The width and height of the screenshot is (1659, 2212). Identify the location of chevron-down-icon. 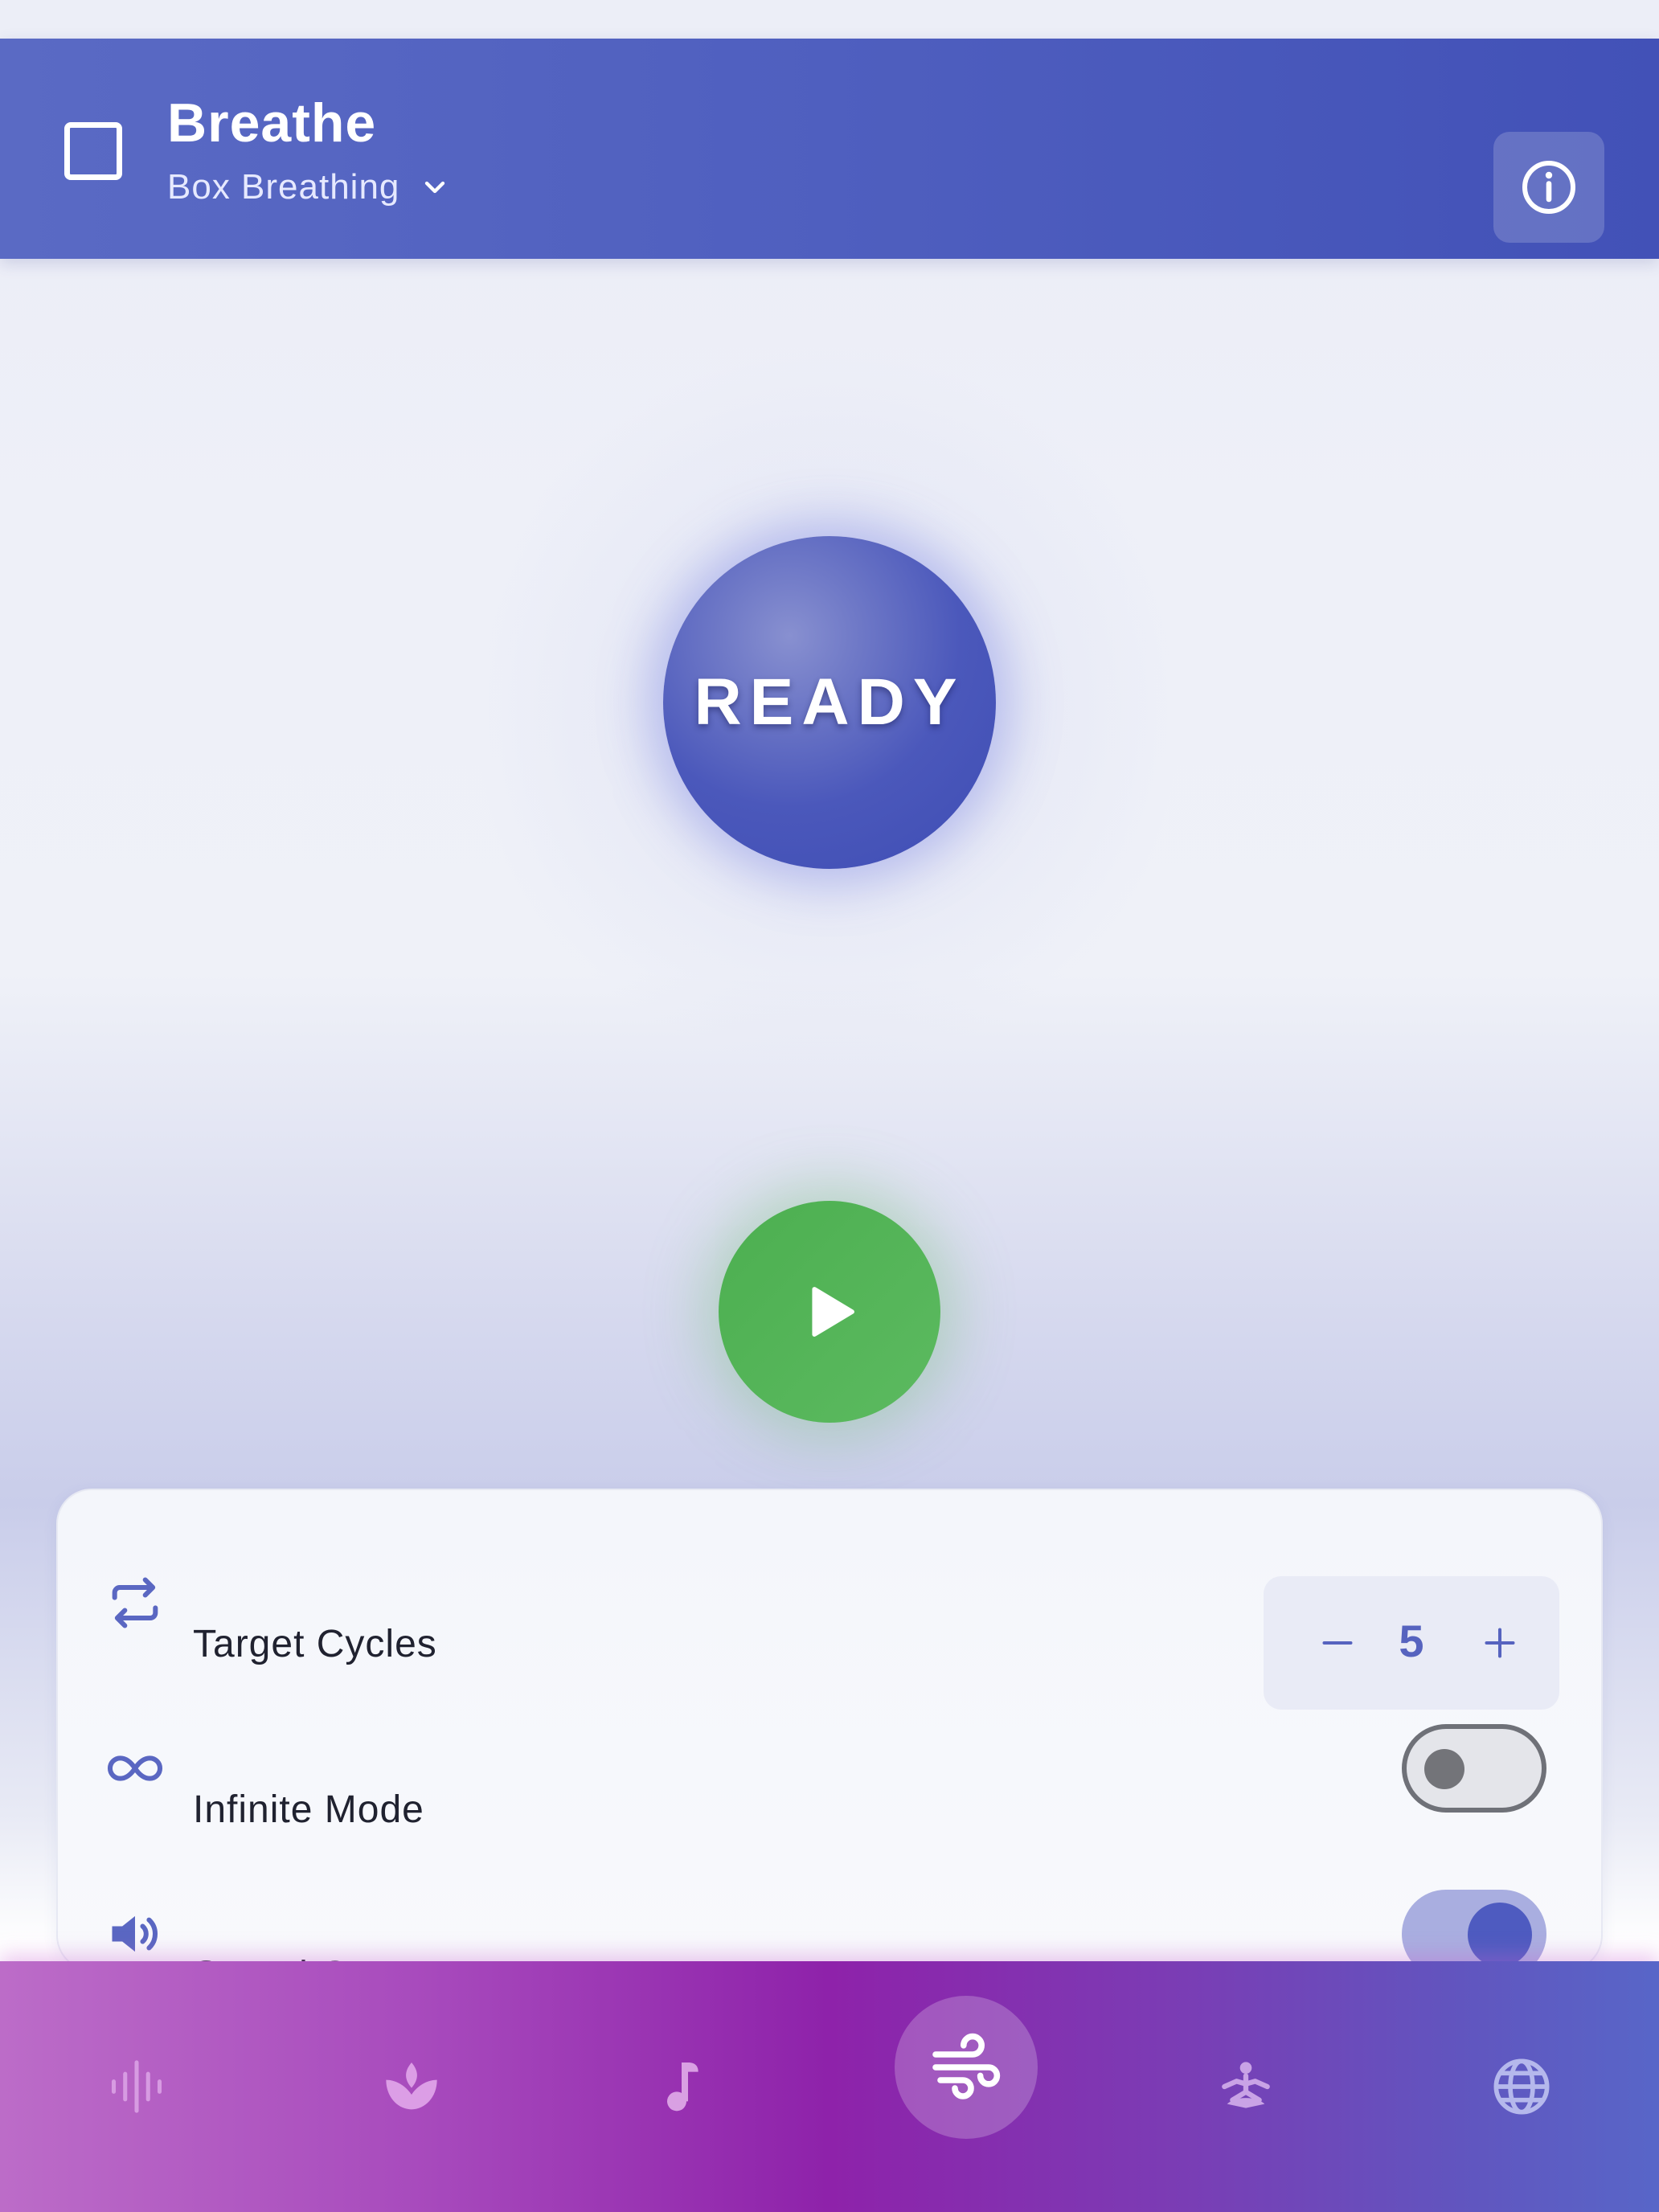
(435, 187).